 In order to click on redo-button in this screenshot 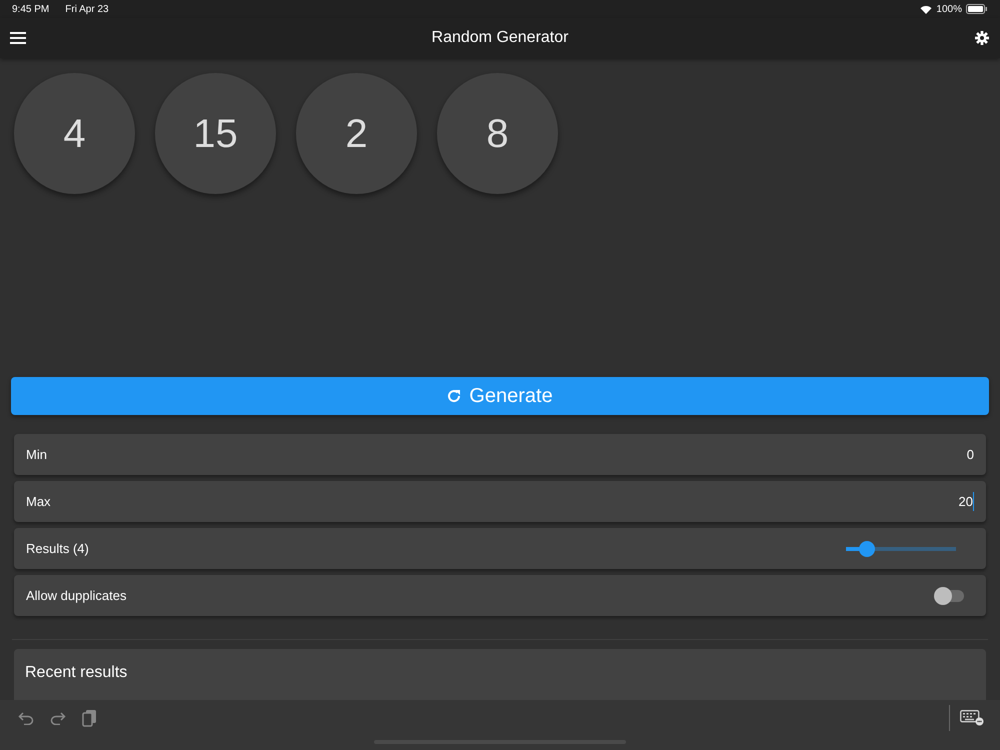, I will do `click(58, 718)`.